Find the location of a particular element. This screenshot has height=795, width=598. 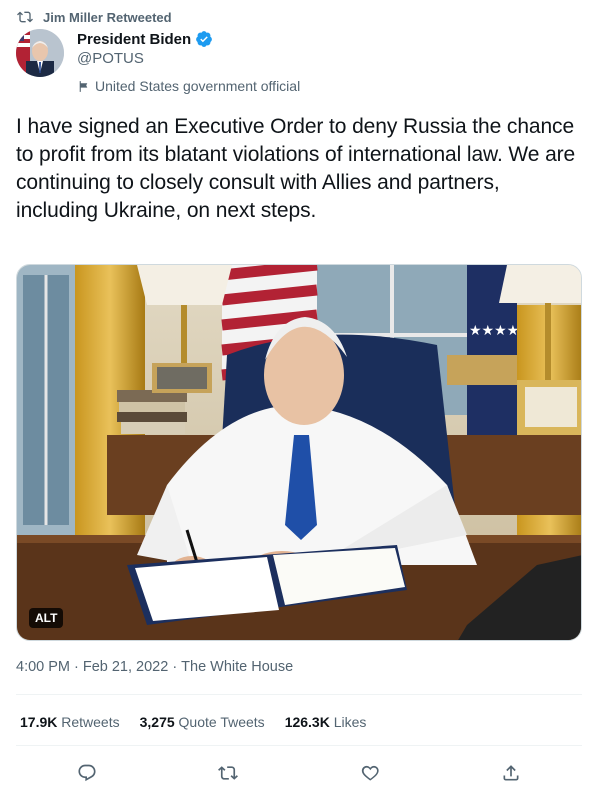

share-button is located at coordinates (511, 773).